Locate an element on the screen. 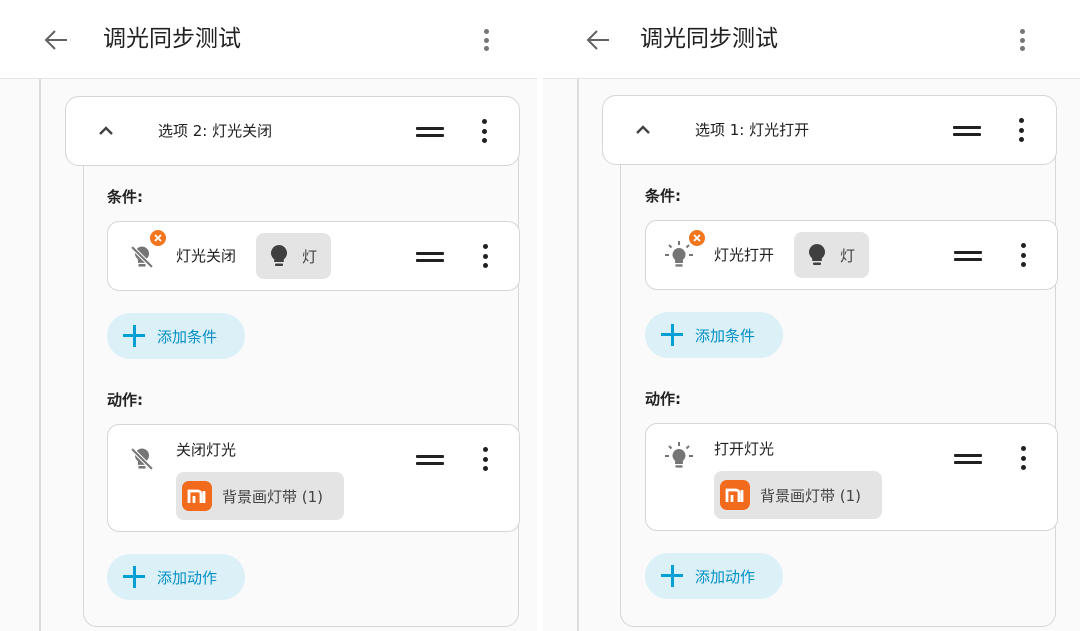 Image resolution: width=1080 pixels, height=631 pixels. option-label: 选项 2: 灯光关闭 is located at coordinates (215, 131).